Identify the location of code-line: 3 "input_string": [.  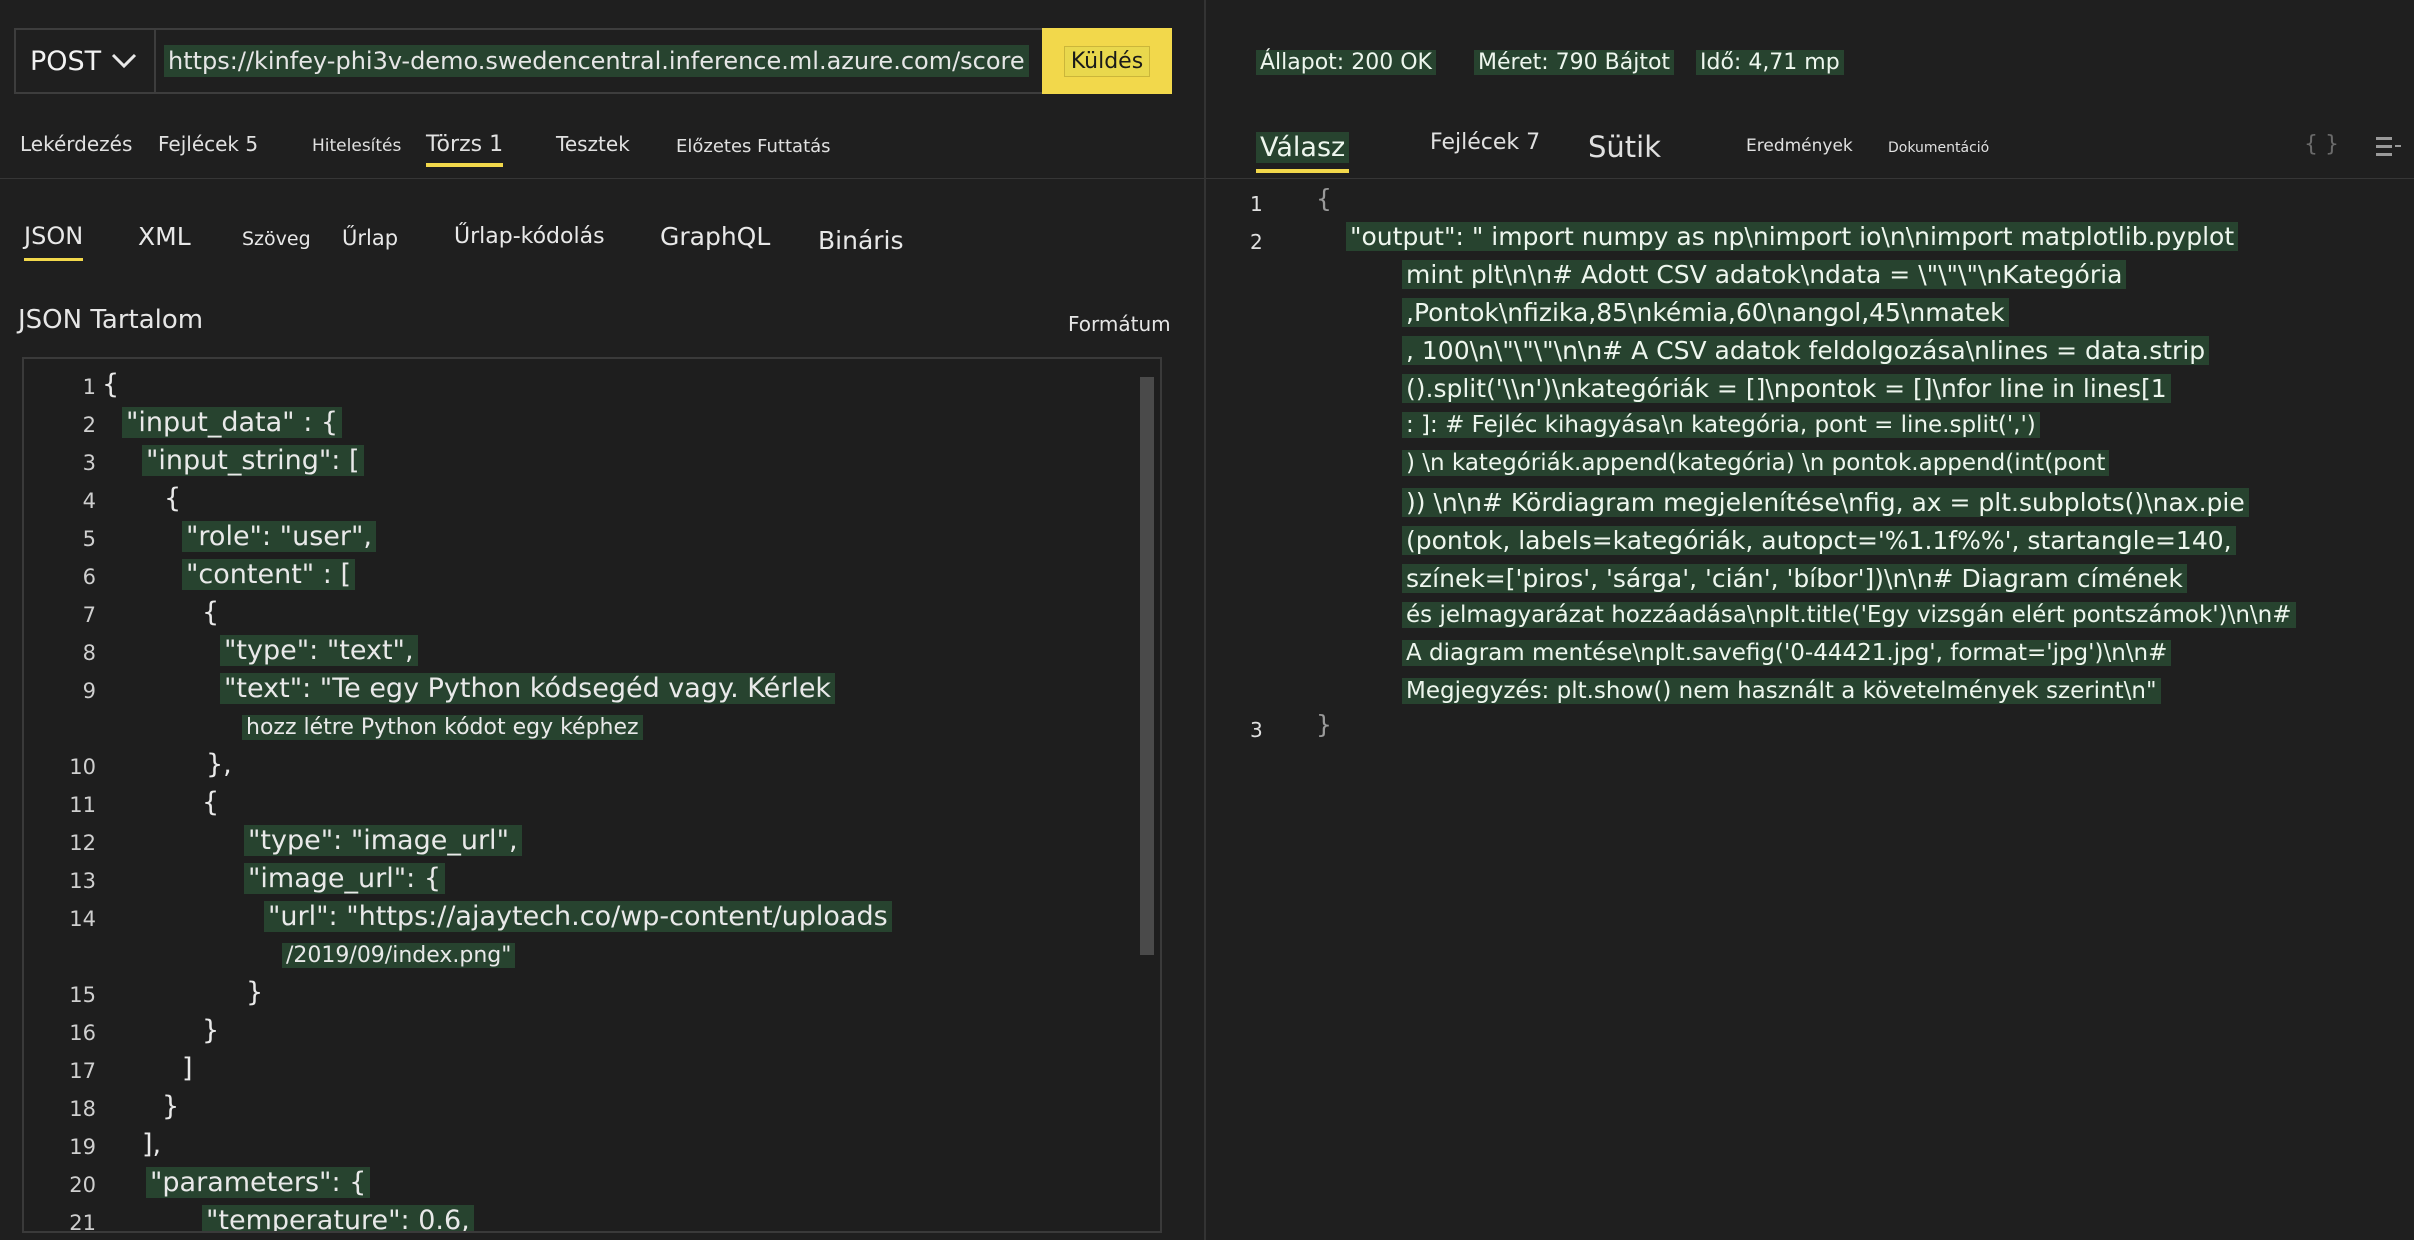
(584, 464).